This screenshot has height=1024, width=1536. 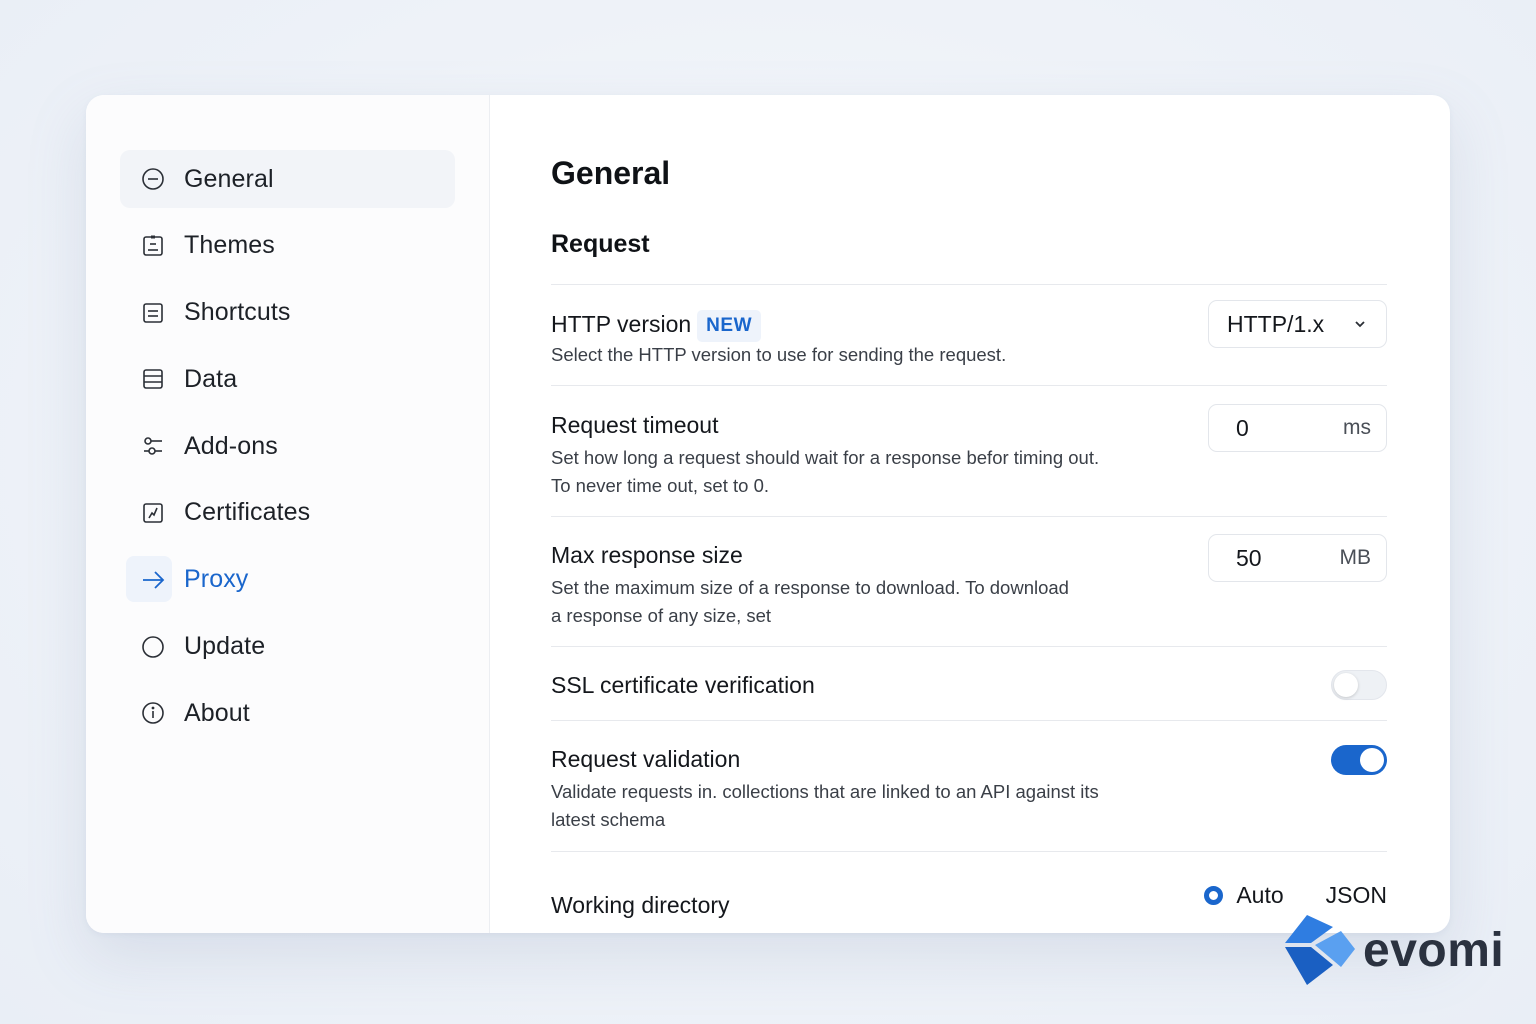 What do you see at coordinates (287, 580) in the screenshot?
I see `sidebar-item-proxy: Proxy` at bounding box center [287, 580].